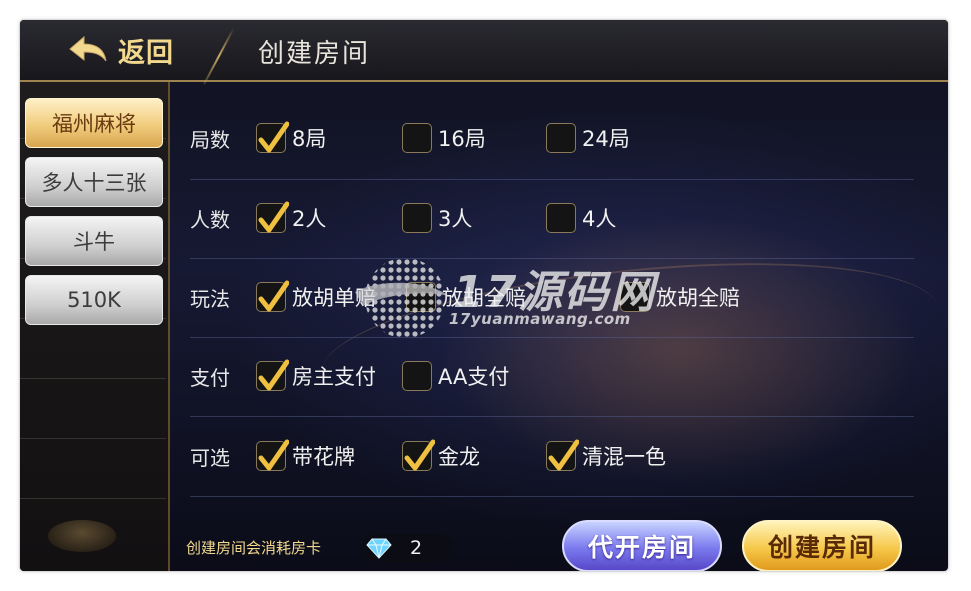 The width and height of the screenshot is (971, 591). I want to click on option-label: 金龙, so click(459, 457).